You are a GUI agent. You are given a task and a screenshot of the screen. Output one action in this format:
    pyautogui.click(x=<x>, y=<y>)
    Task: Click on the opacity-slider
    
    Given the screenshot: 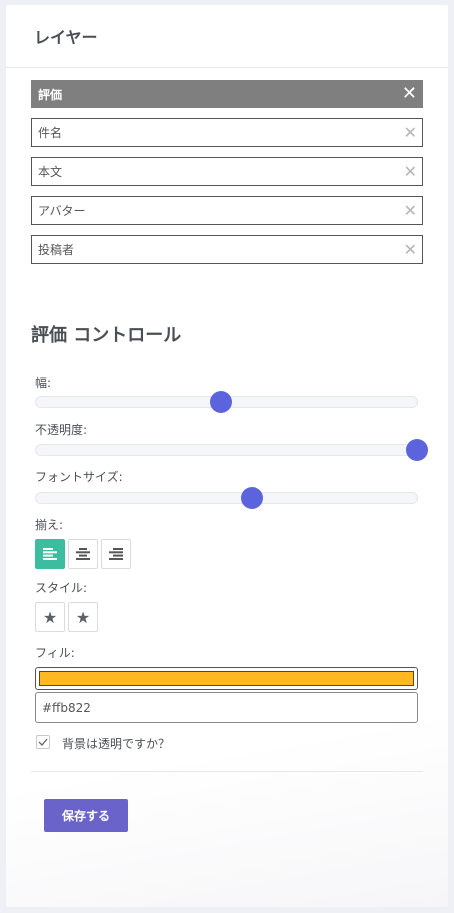 What is the action you would take?
    pyautogui.click(x=231, y=450)
    